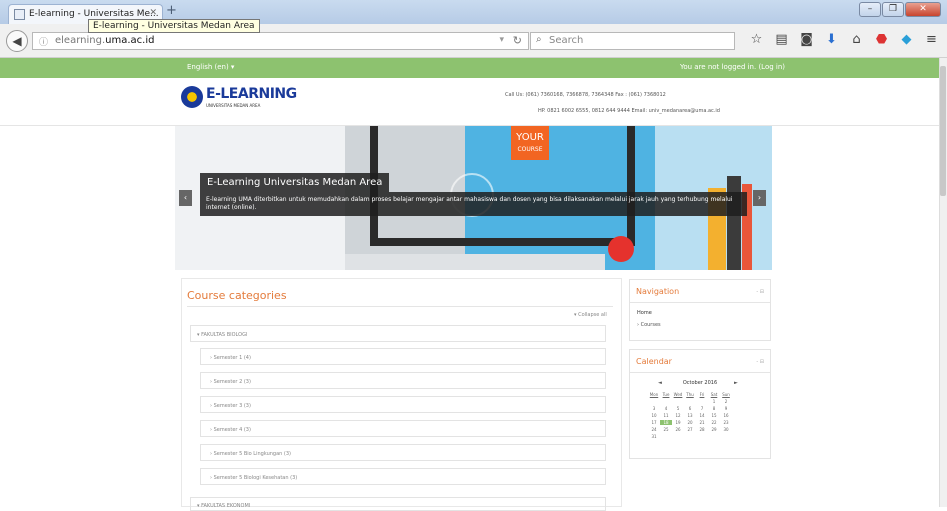 This screenshot has width=947, height=511. What do you see at coordinates (475, 262) in the screenshot?
I see `laptop-illustration` at bounding box center [475, 262].